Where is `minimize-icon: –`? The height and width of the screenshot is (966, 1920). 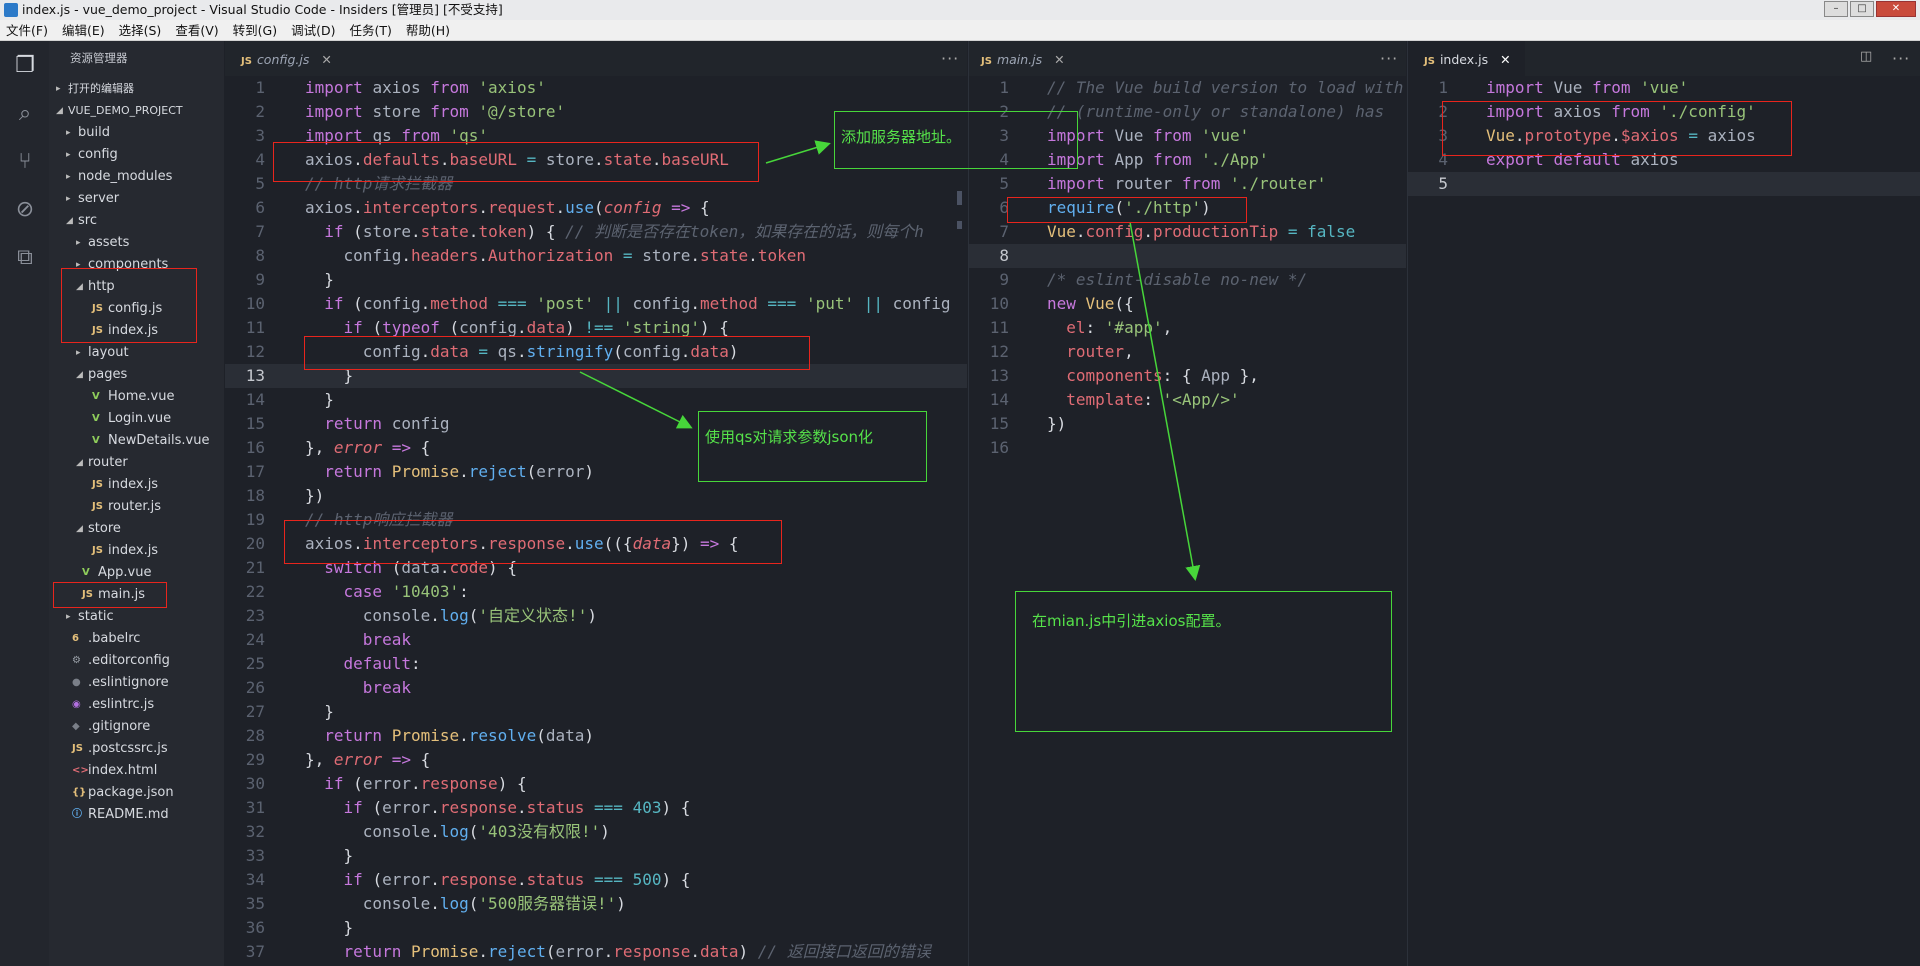
minimize-icon: – is located at coordinates (1836, 9).